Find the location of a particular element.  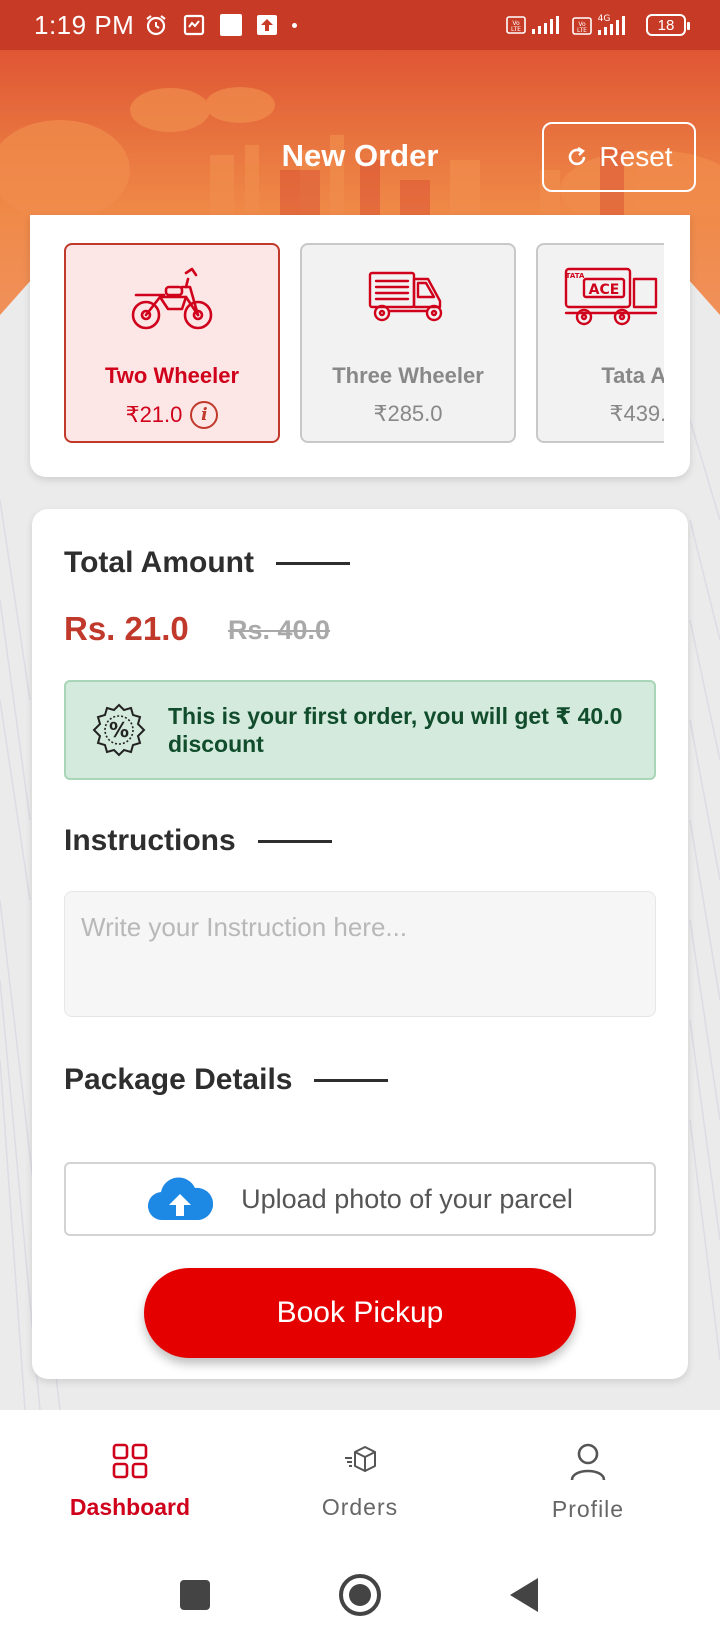

volte-4g-signal-icon: VoLTE4G is located at coordinates (598, 24).